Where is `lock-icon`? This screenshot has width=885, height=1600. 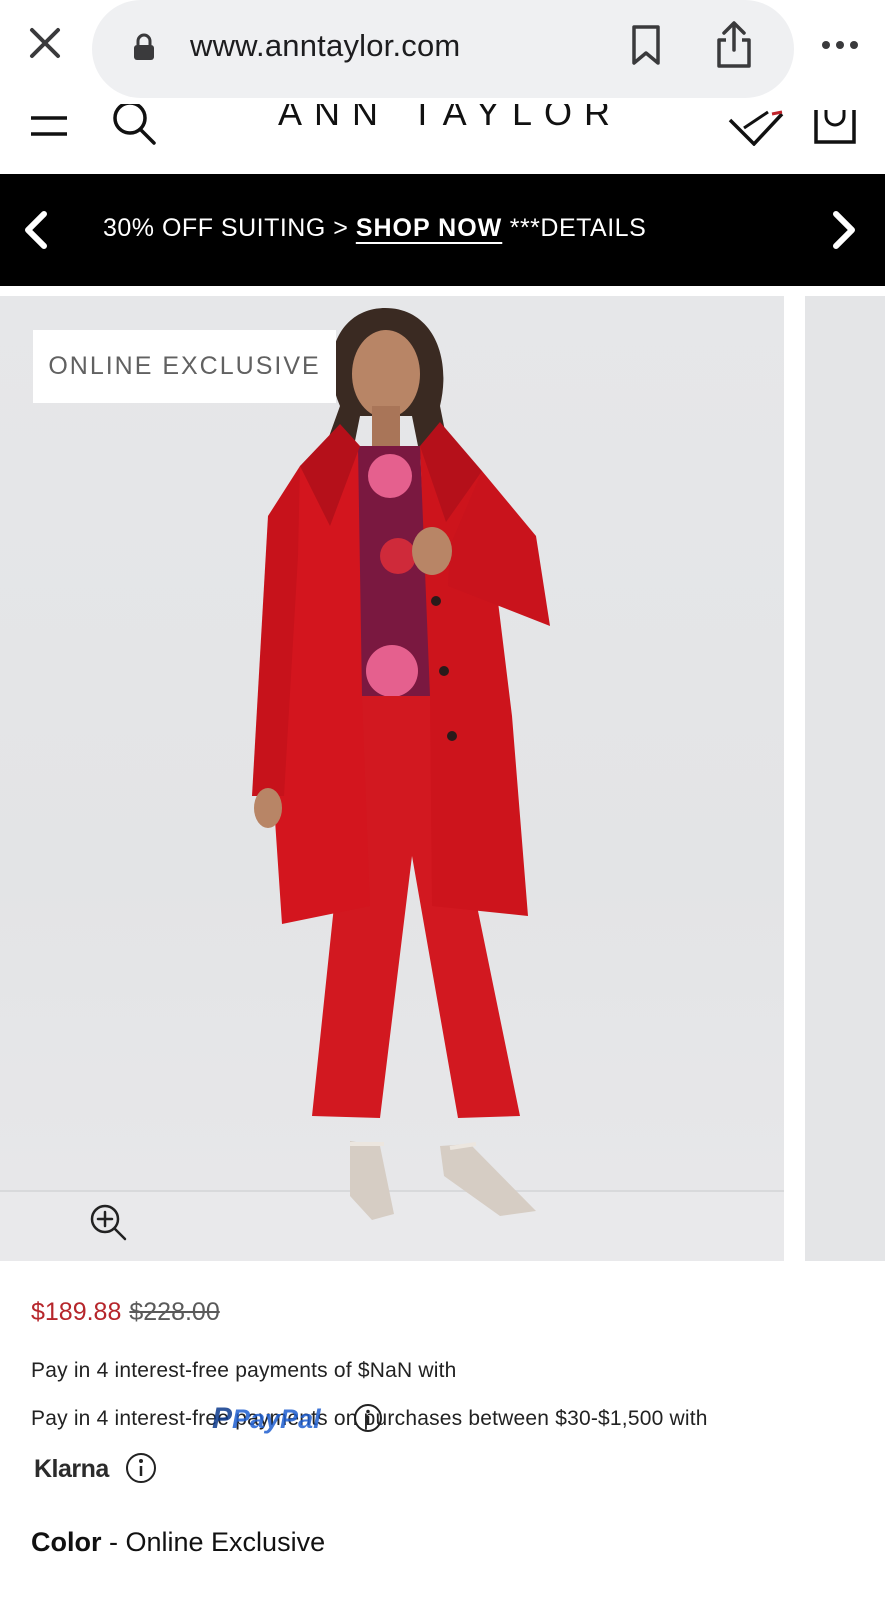 lock-icon is located at coordinates (144, 47).